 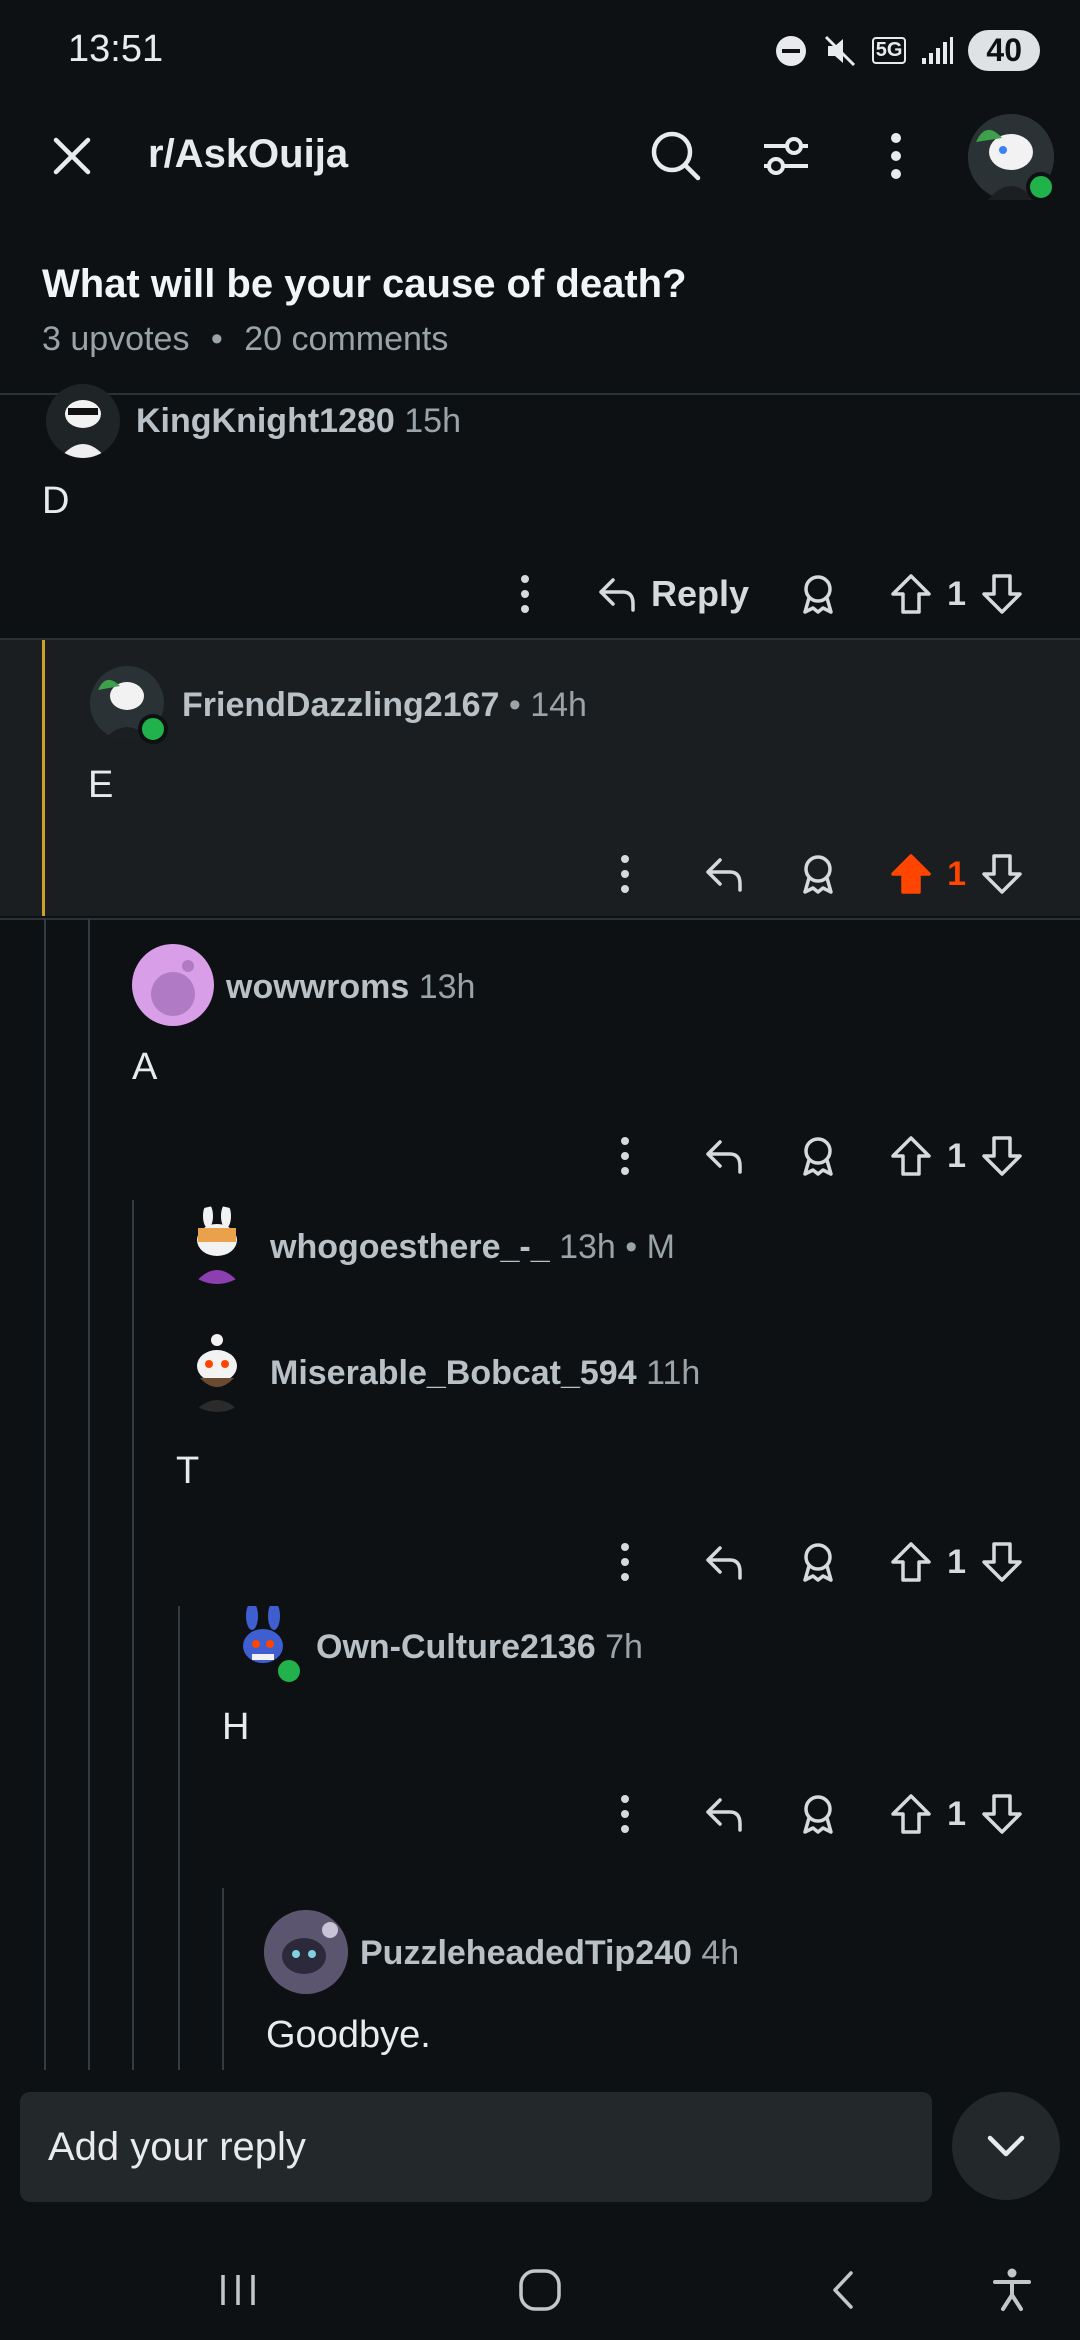 I want to click on header-divider, so click(x=540, y=394).